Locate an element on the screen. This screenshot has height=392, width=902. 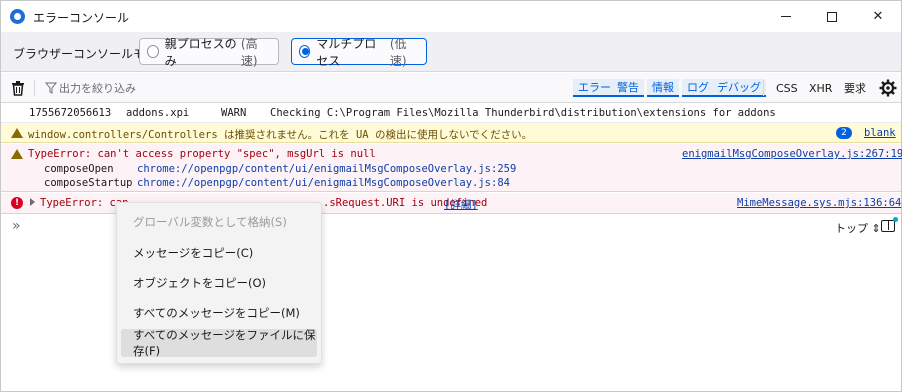
option-sublabel: (低速) is located at coordinates (398, 52).